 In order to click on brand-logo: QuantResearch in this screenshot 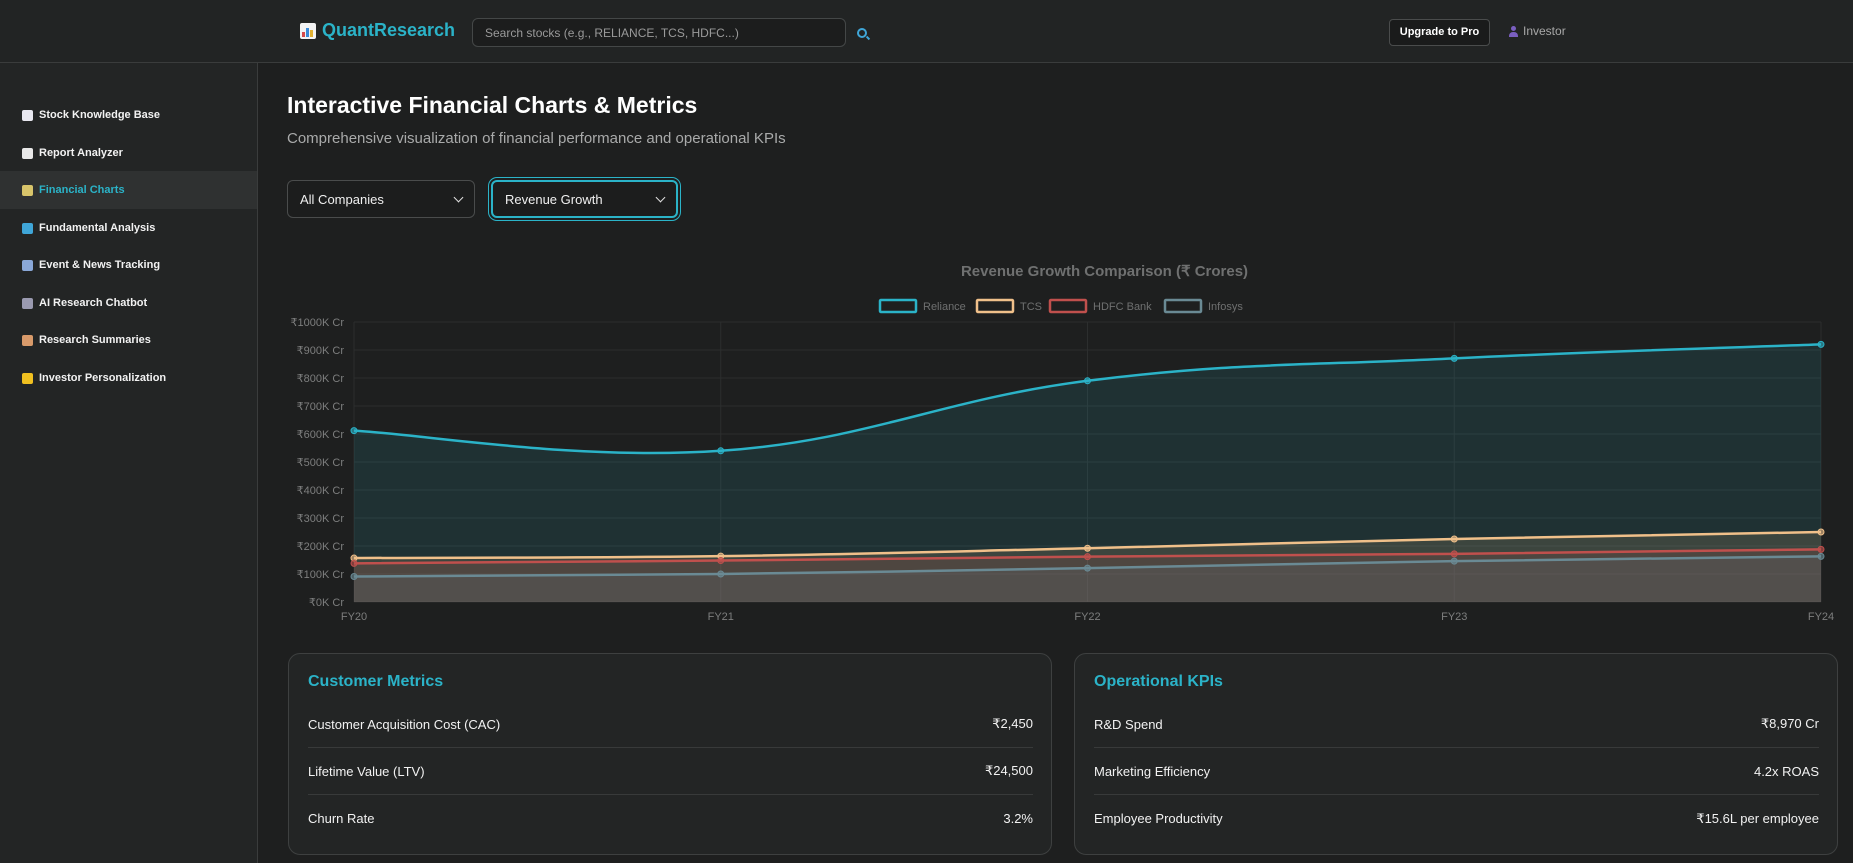, I will do `click(377, 30)`.